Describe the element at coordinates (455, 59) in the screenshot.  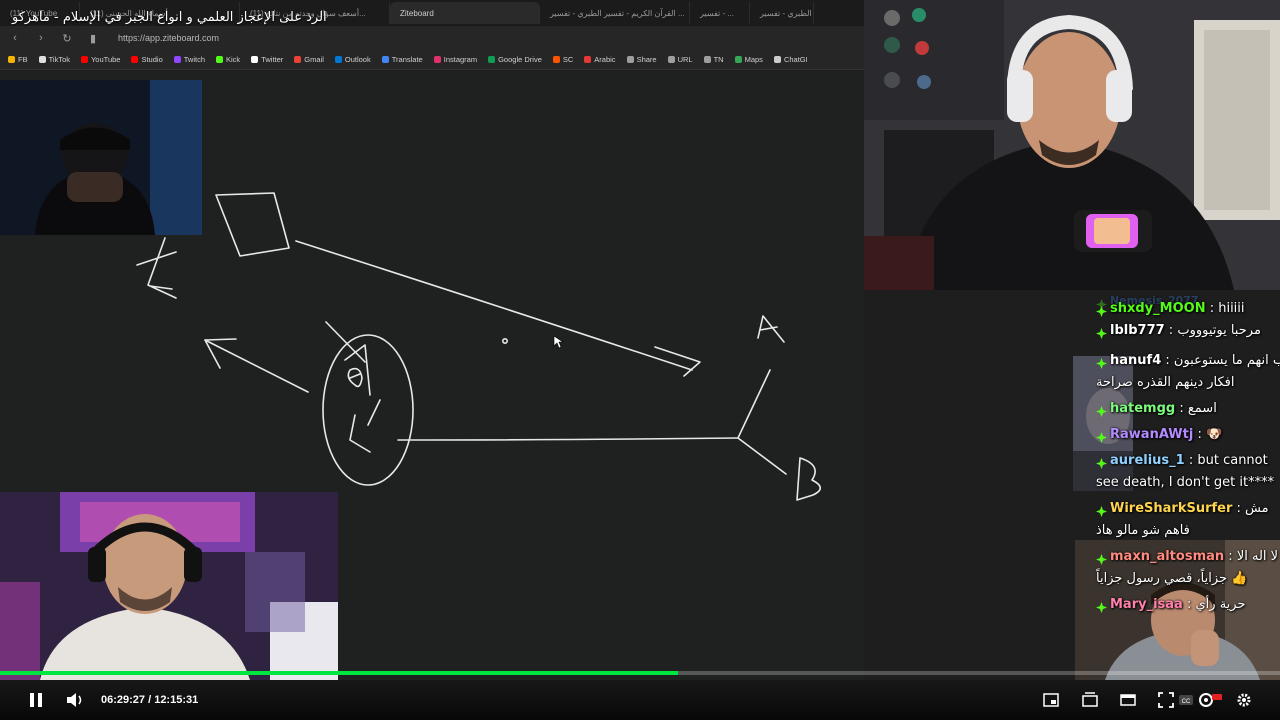
I see `bookmark-instagram: Instagram` at that location.